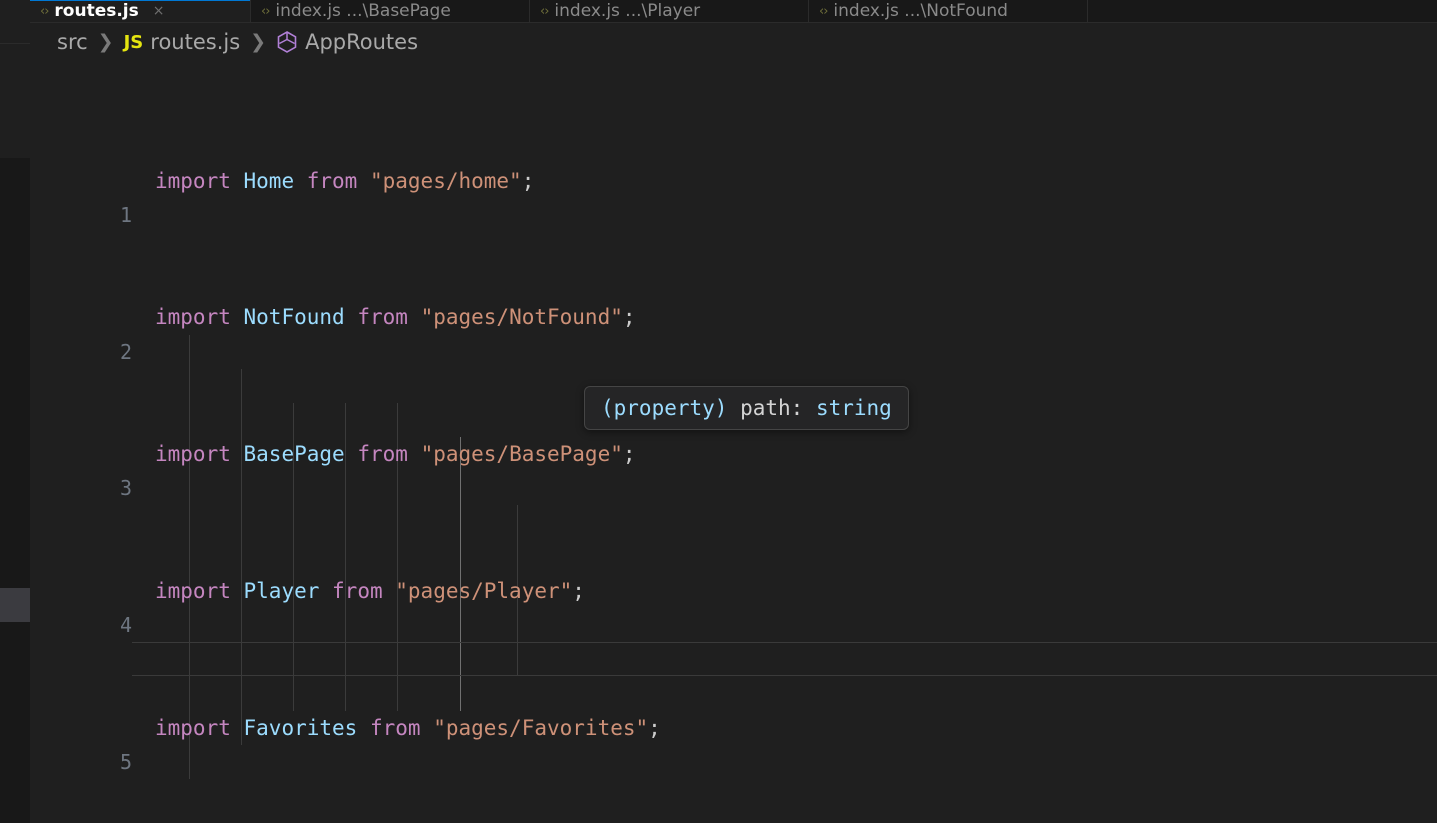 Image resolution: width=1437 pixels, height=823 pixels. I want to click on tooltip-name, so click(733, 408).